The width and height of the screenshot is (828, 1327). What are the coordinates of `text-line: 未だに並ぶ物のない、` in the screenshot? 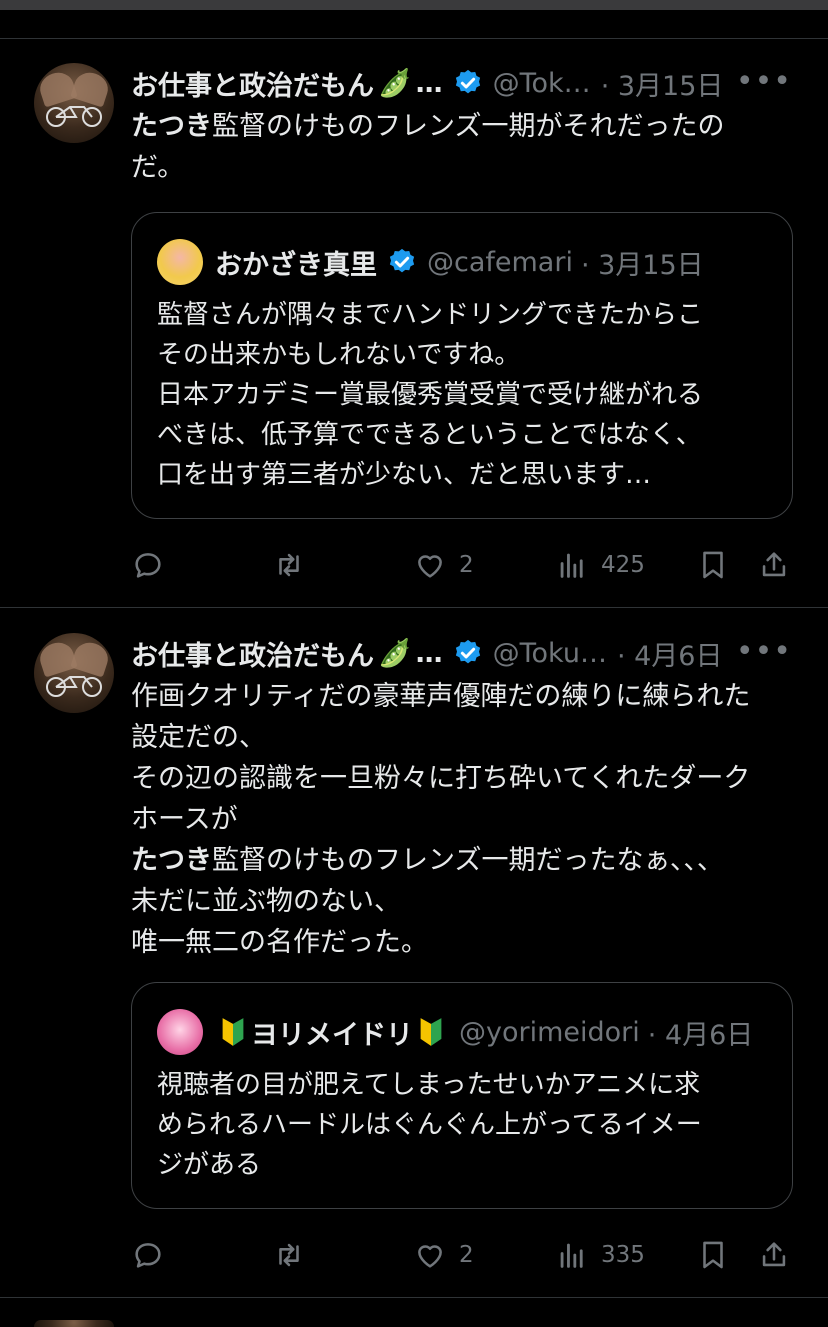 It's located at (461, 901).